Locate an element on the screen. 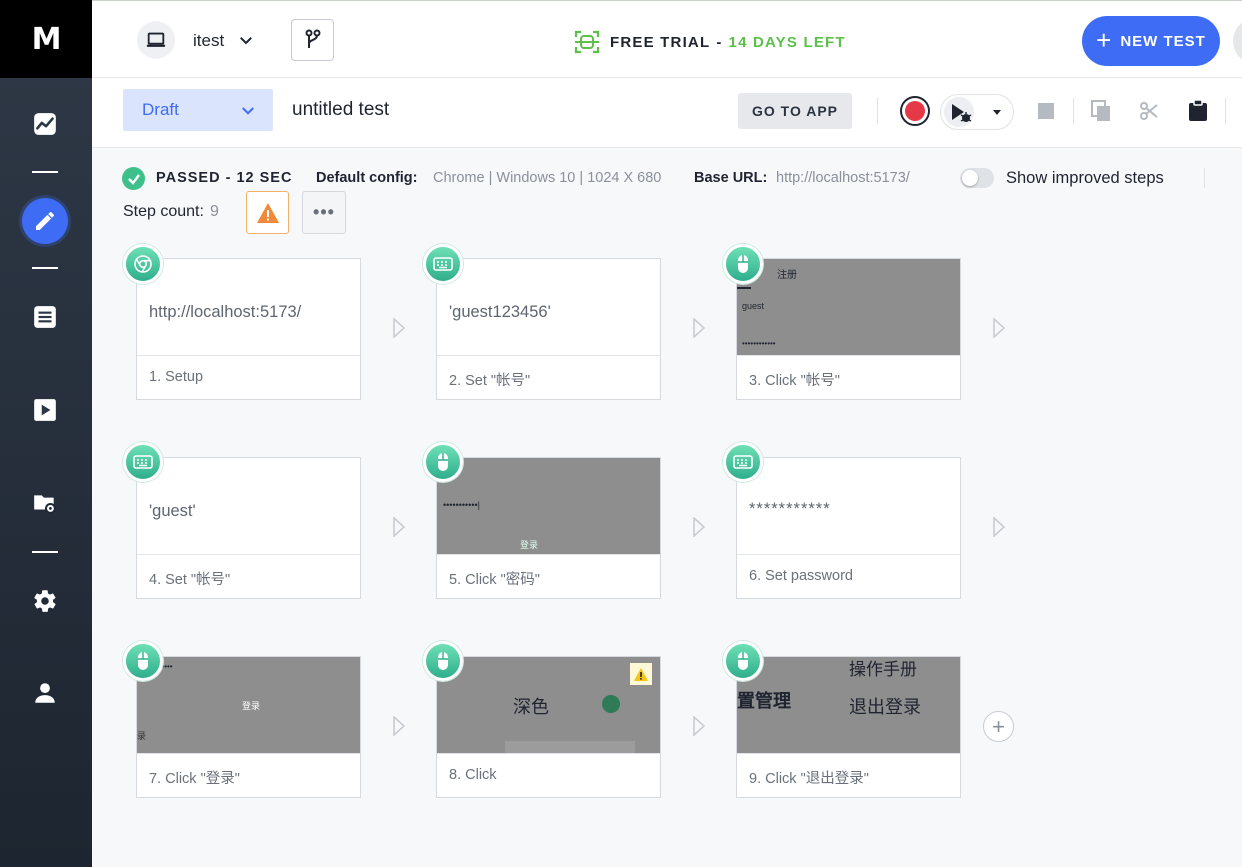 This screenshot has height=867, width=1242. divider is located at coordinates (1204, 178).